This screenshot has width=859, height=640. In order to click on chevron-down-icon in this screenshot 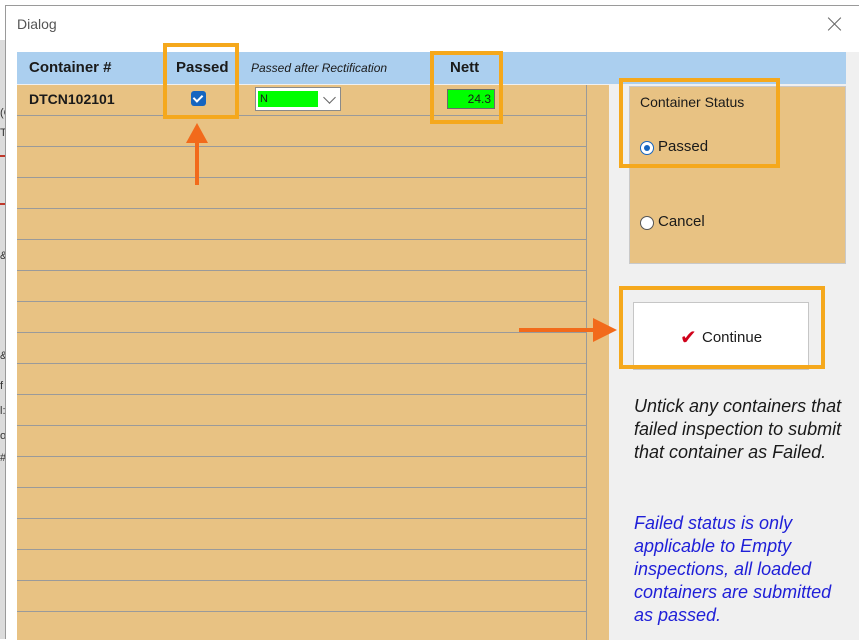, I will do `click(329, 97)`.